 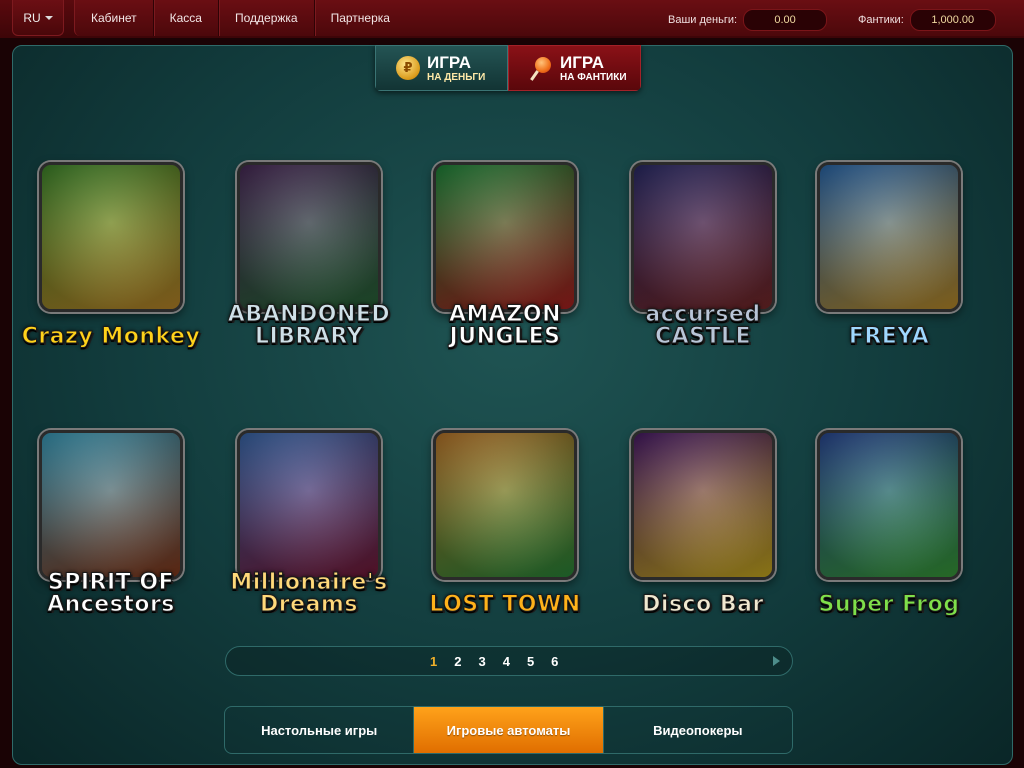 What do you see at coordinates (481, 661) in the screenshot?
I see `page-link-3: 3` at bounding box center [481, 661].